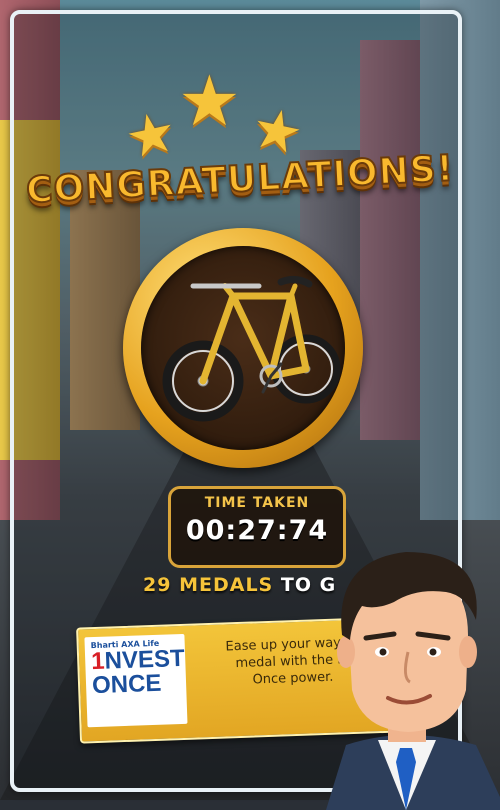 This screenshot has height=810, width=500. Describe the element at coordinates (157, 585) in the screenshot. I see `medals-count: 29` at that location.